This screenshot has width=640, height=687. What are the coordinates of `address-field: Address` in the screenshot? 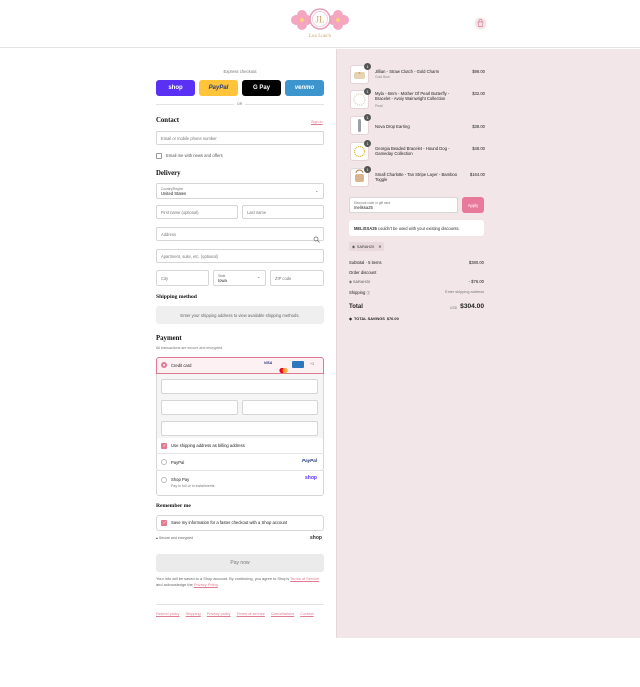 It's located at (240, 234).